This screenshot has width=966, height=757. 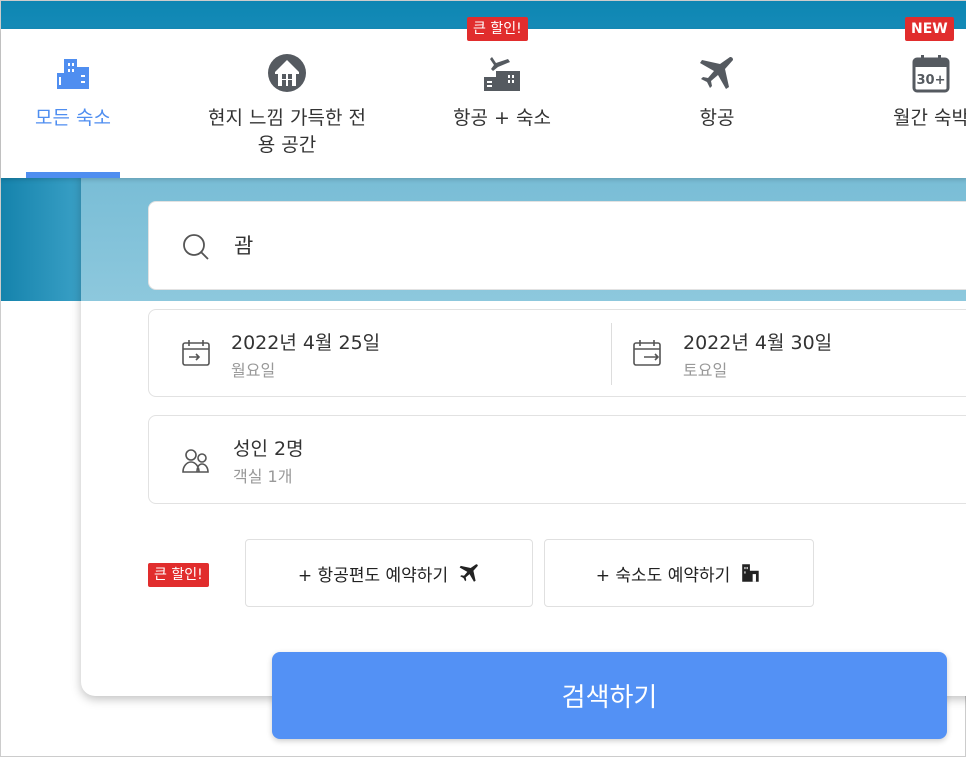 I want to click on svg-text: 30+, so click(x=931, y=80).